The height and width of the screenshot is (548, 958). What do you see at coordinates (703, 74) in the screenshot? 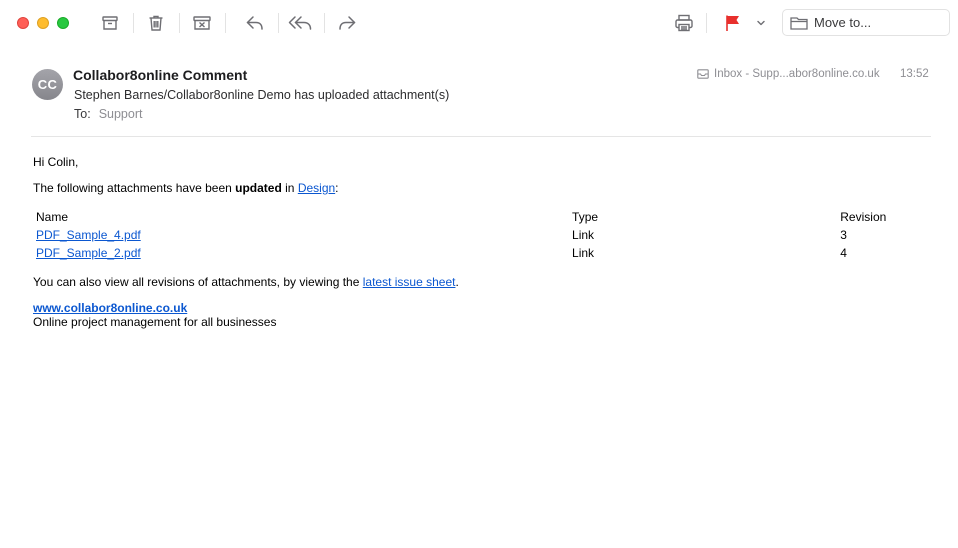
I see `mailbox-icon` at bounding box center [703, 74].